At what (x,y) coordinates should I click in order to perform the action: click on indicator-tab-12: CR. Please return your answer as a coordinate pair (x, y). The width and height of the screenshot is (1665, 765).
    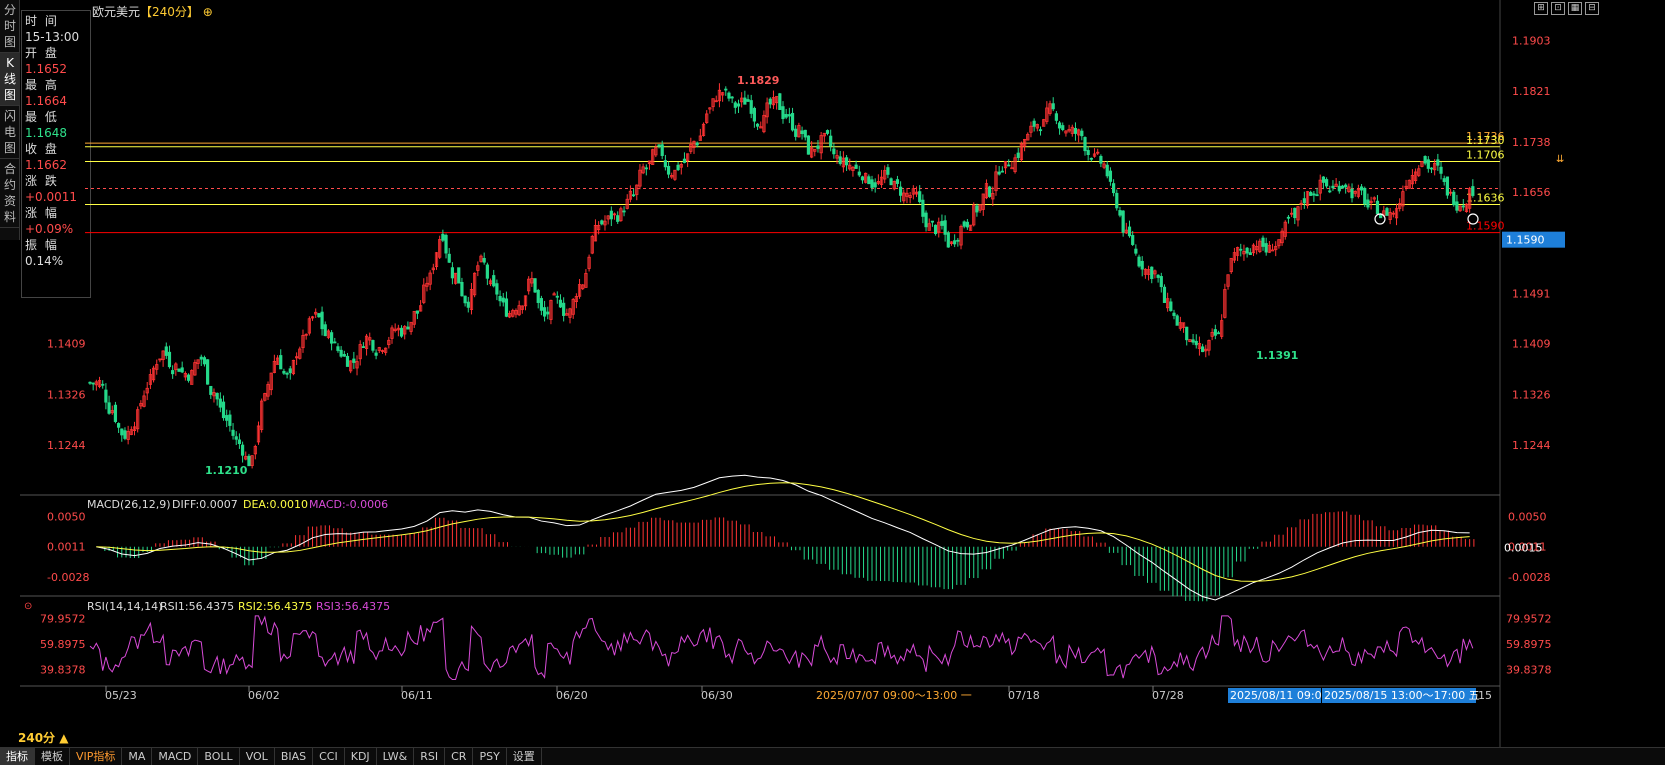
    Looking at the image, I should click on (459, 756).